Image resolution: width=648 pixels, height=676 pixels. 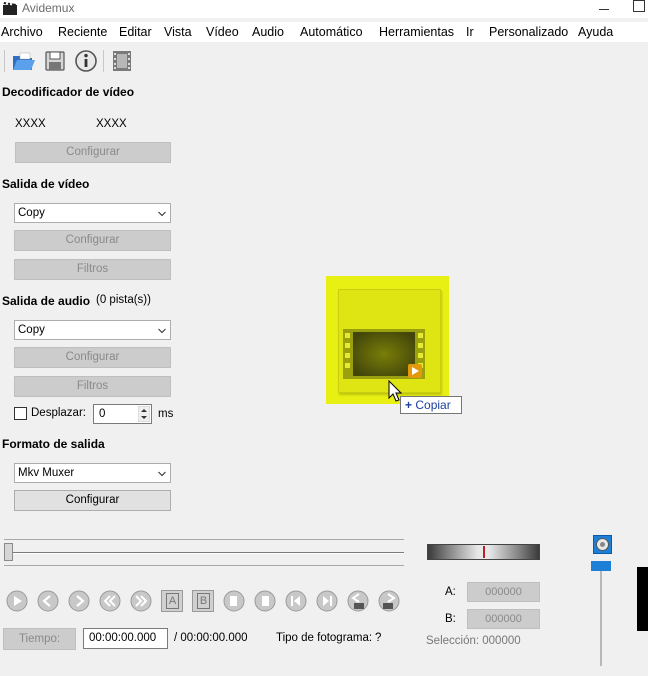 What do you see at coordinates (642, 599) in the screenshot?
I see `adjacent-window-edge` at bounding box center [642, 599].